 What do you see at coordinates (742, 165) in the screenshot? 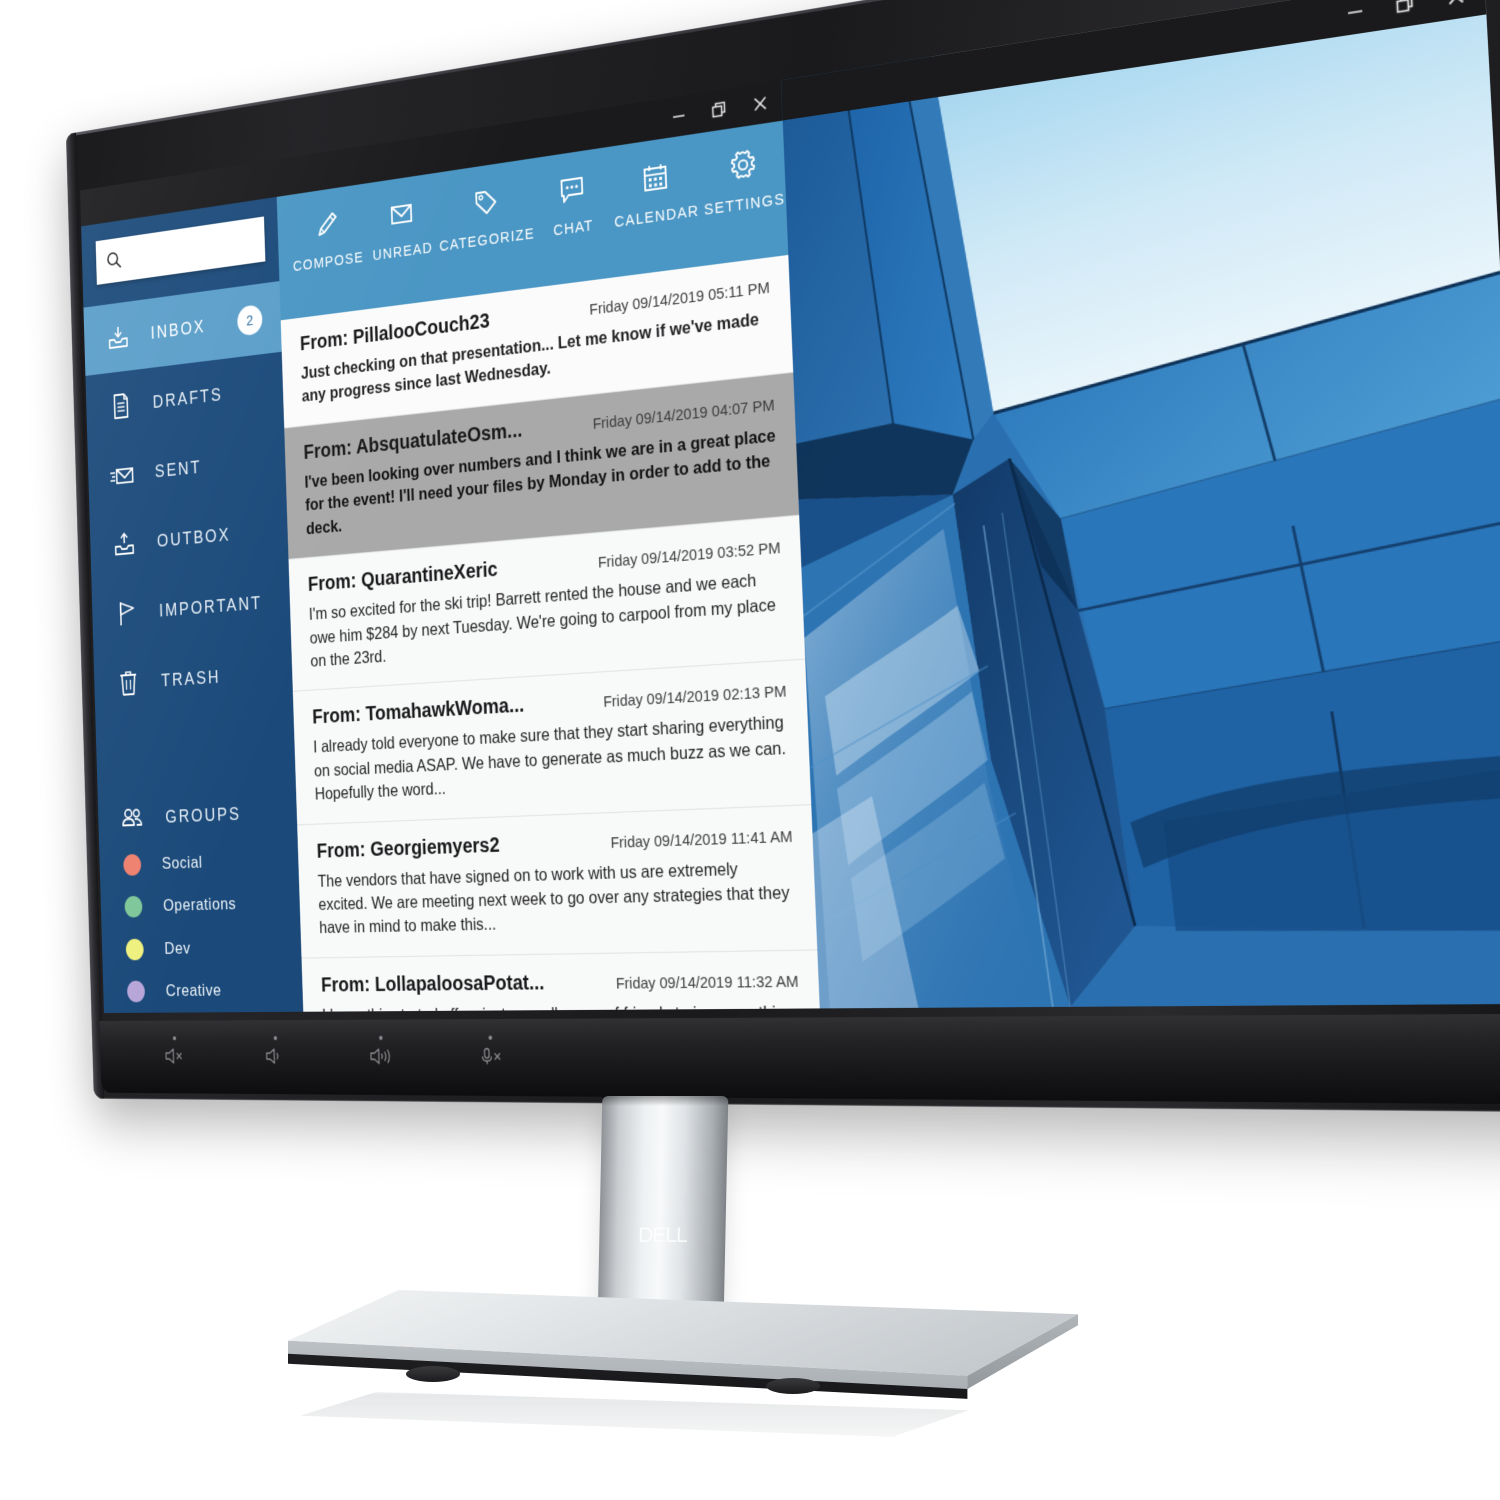
I see `gear-icon` at bounding box center [742, 165].